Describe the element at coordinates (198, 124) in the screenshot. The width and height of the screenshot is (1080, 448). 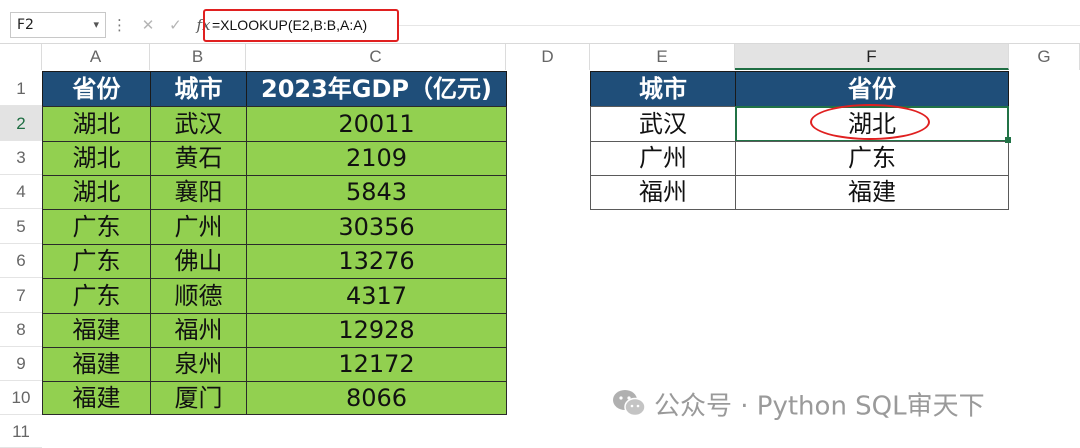
I see `table1-cell: 武汉` at that location.